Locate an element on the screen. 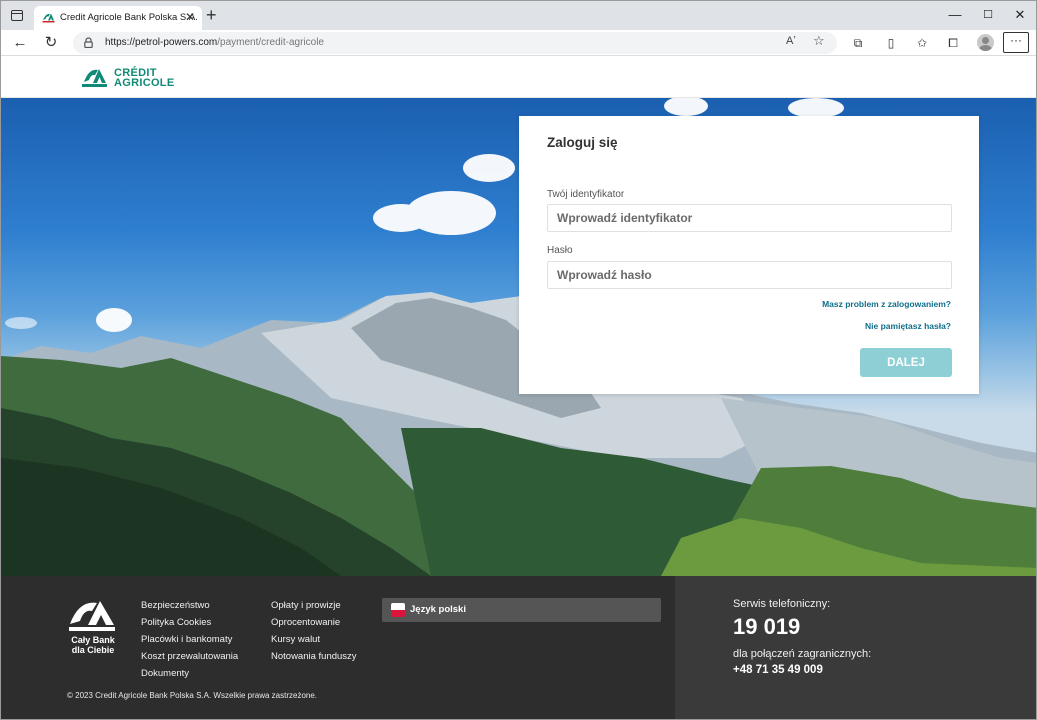 This screenshot has width=1037, height=720. identifier-label: Twój identyfikator is located at coordinates (586, 194).